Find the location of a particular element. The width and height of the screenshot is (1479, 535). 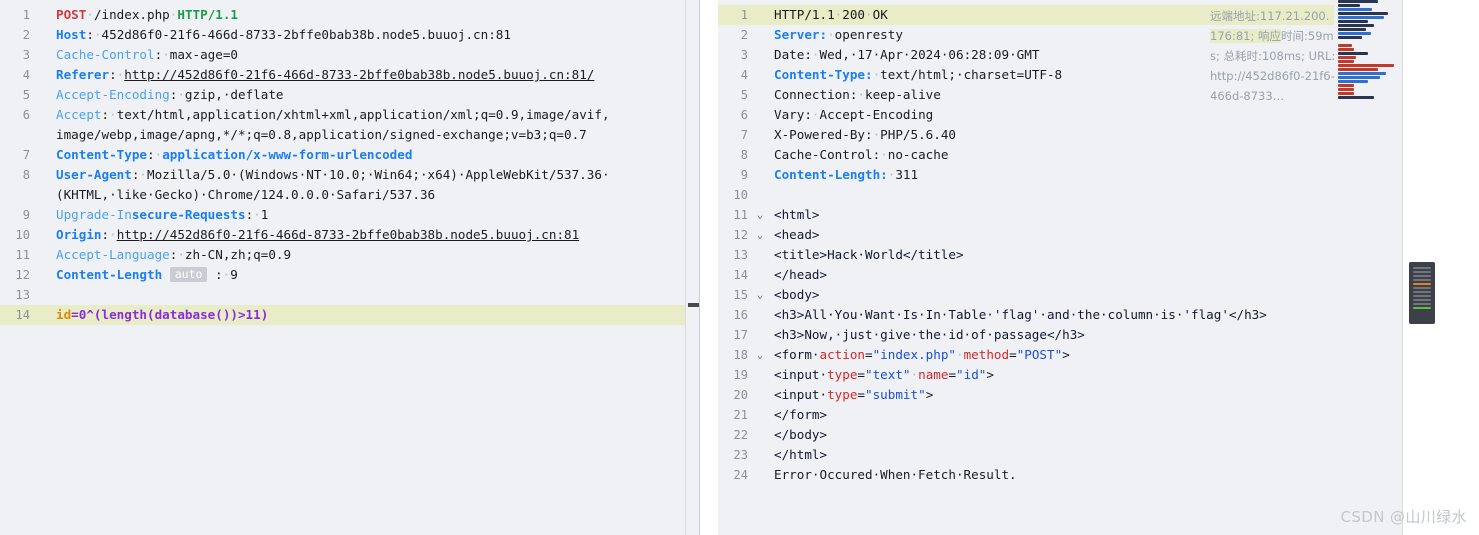

code-token: 1 is located at coordinates (264, 214).